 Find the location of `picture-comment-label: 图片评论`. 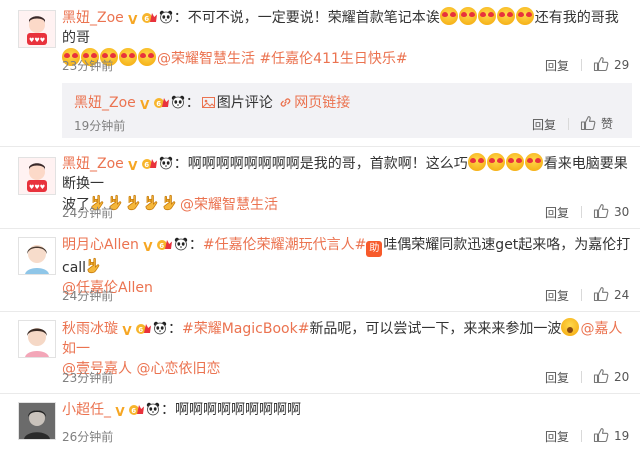

picture-comment-label: 图片评论 is located at coordinates (245, 103).